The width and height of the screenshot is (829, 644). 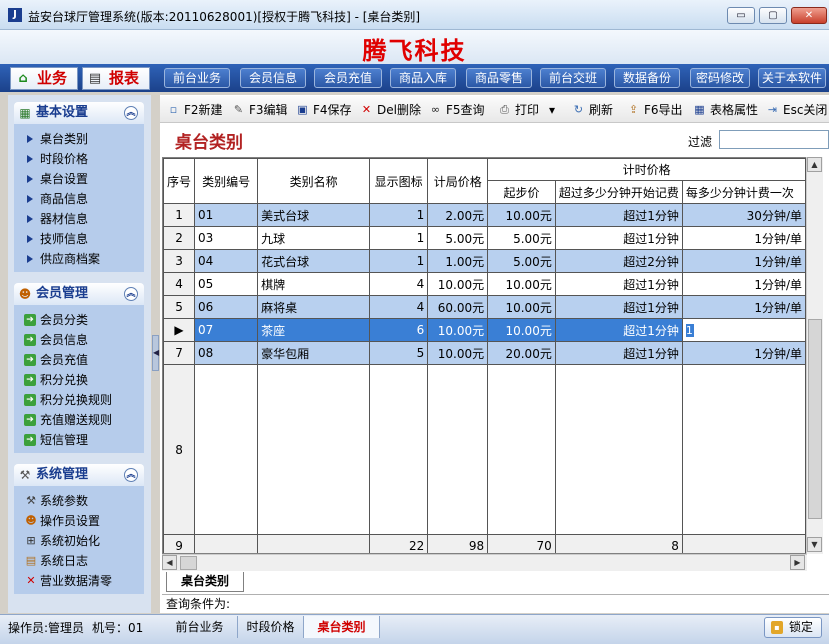 What do you see at coordinates (68, 420) in the screenshot?
I see `sidebar-item-recharge-bonus-rules: ➔ 充值赠送规则` at bounding box center [68, 420].